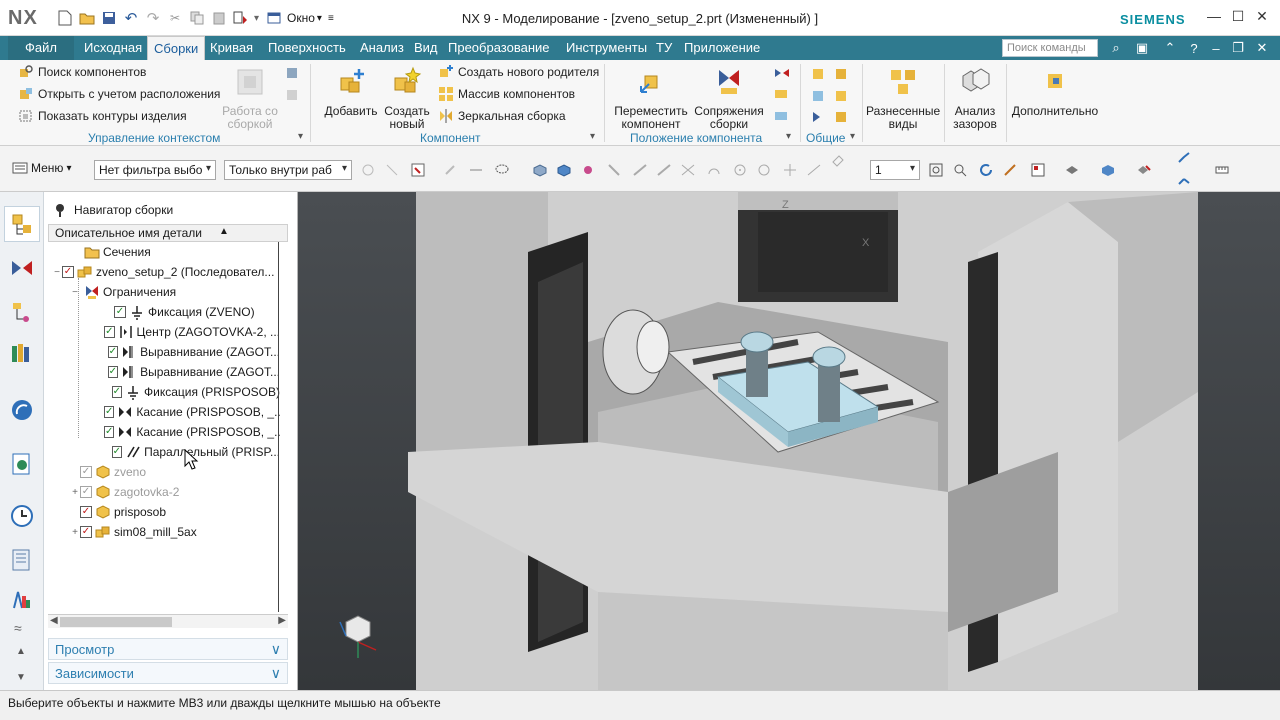 The width and height of the screenshot is (1280, 720). Describe the element at coordinates (22, 312) in the screenshot. I see `part-navigator-icon` at that location.